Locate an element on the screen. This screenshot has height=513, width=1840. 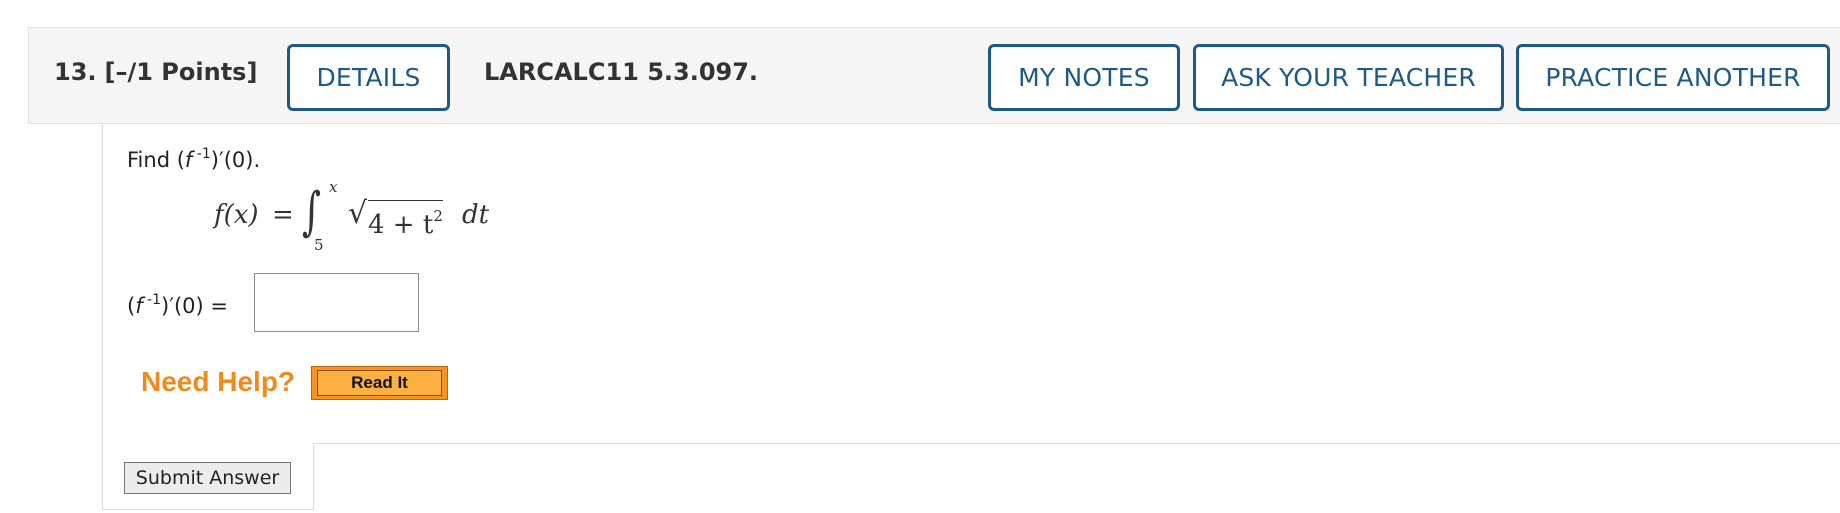
integral-lower-limit: 5 is located at coordinates (319, 245).